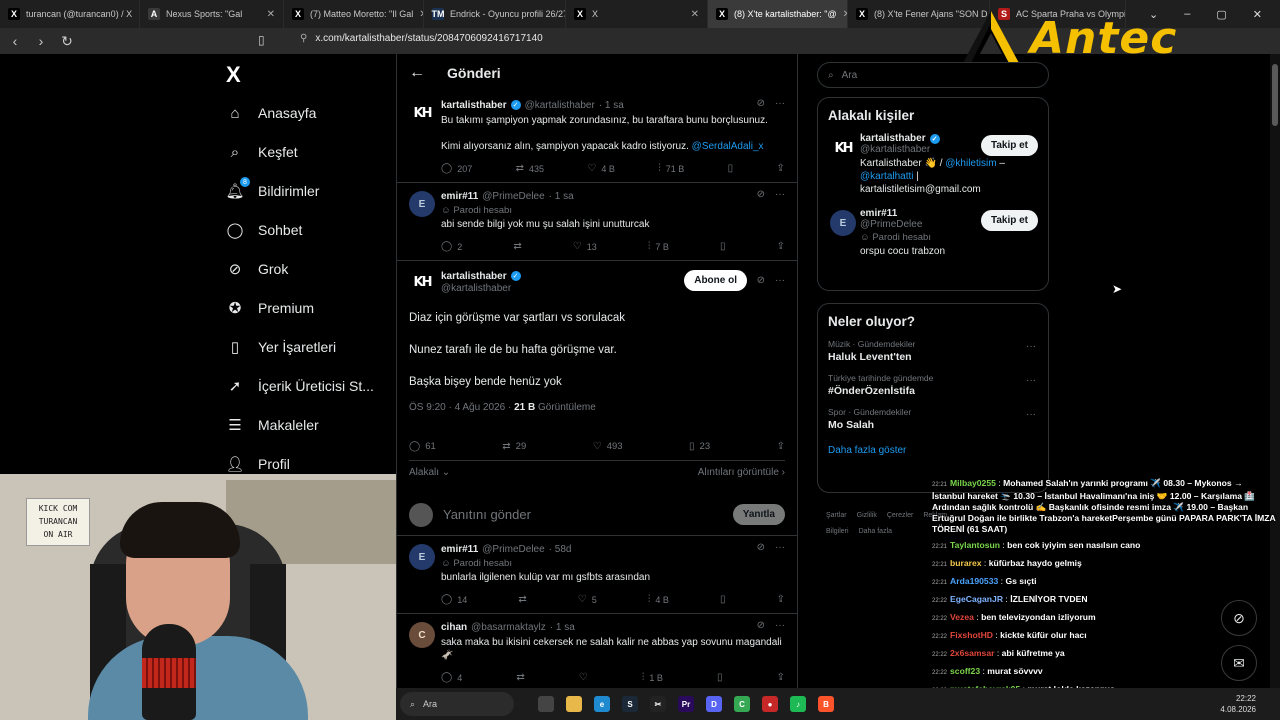  What do you see at coordinates (608, 446) in the screenshot?
I see `like-button: ♡ 493` at bounding box center [608, 446].